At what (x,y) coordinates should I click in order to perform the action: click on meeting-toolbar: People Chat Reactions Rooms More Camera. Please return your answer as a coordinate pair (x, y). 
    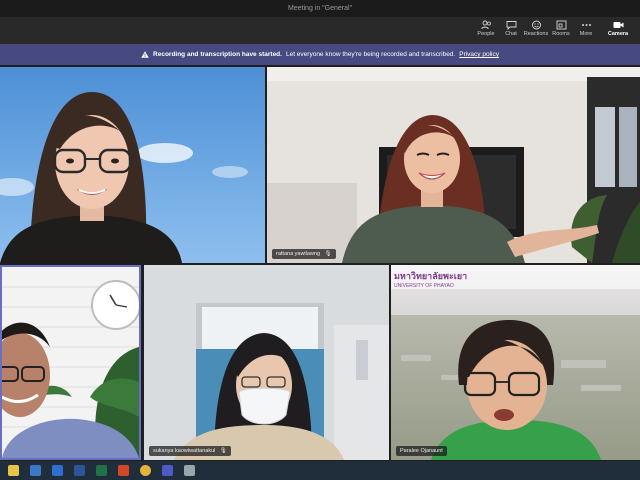
    Looking at the image, I should click on (320, 30).